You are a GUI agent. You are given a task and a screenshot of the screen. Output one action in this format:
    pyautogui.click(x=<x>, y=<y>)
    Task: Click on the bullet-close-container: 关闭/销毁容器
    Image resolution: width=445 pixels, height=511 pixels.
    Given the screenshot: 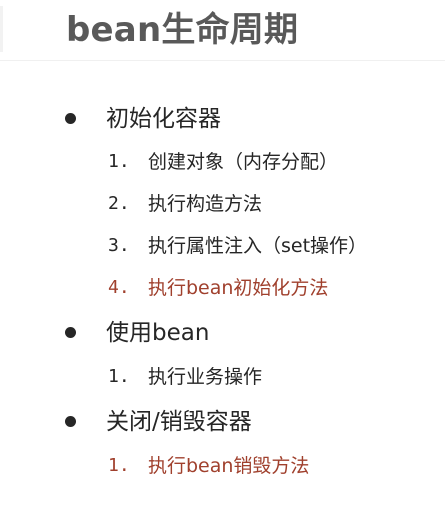 What is the action you would take?
    pyautogui.click(x=222, y=422)
    